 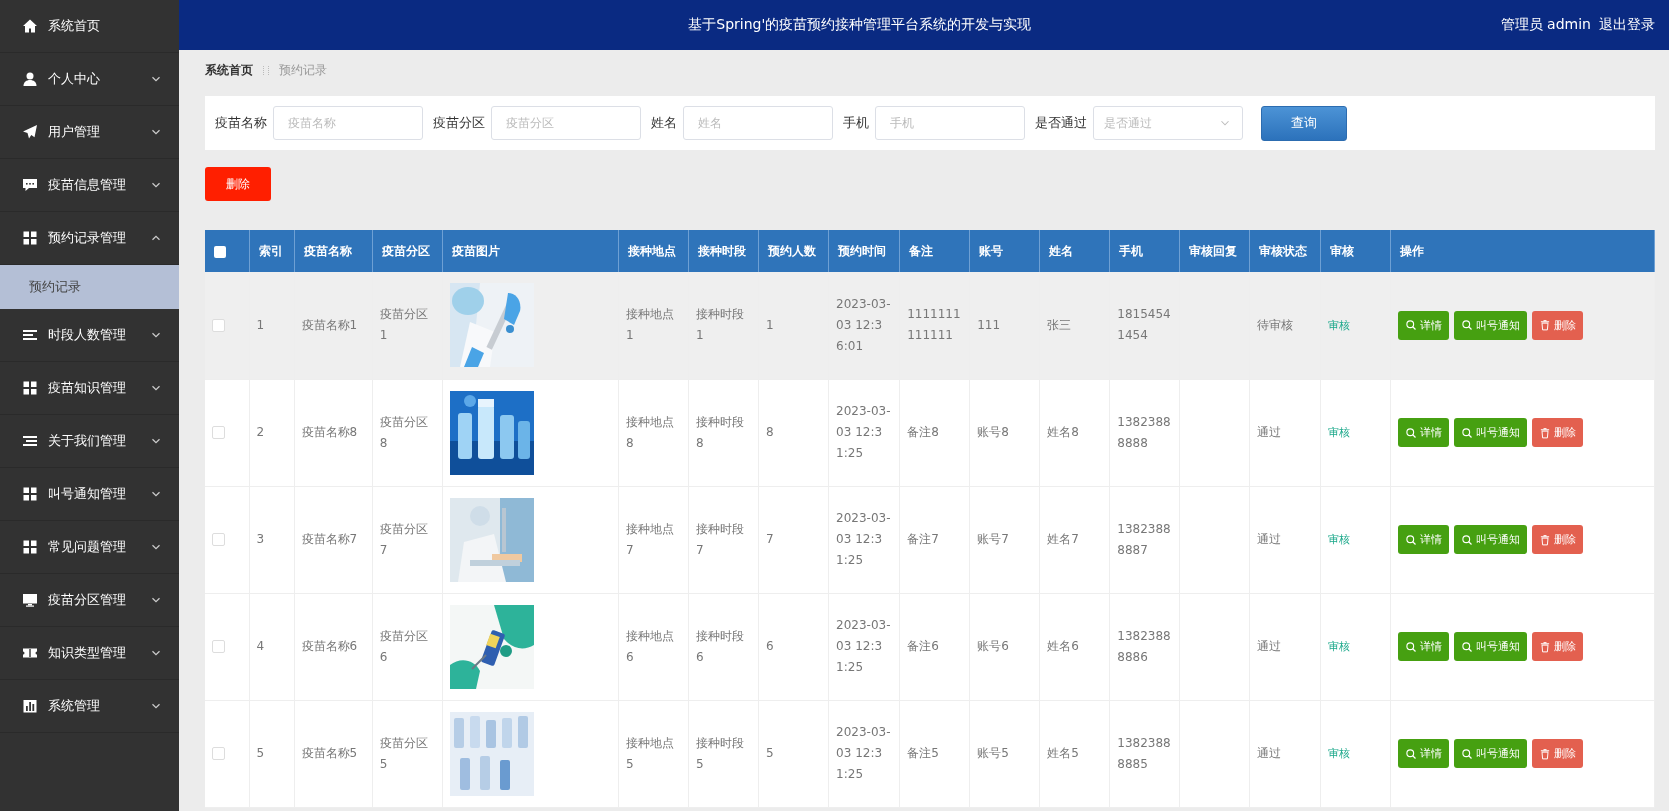 I want to click on input-field: 疫苗分区, so click(x=566, y=123).